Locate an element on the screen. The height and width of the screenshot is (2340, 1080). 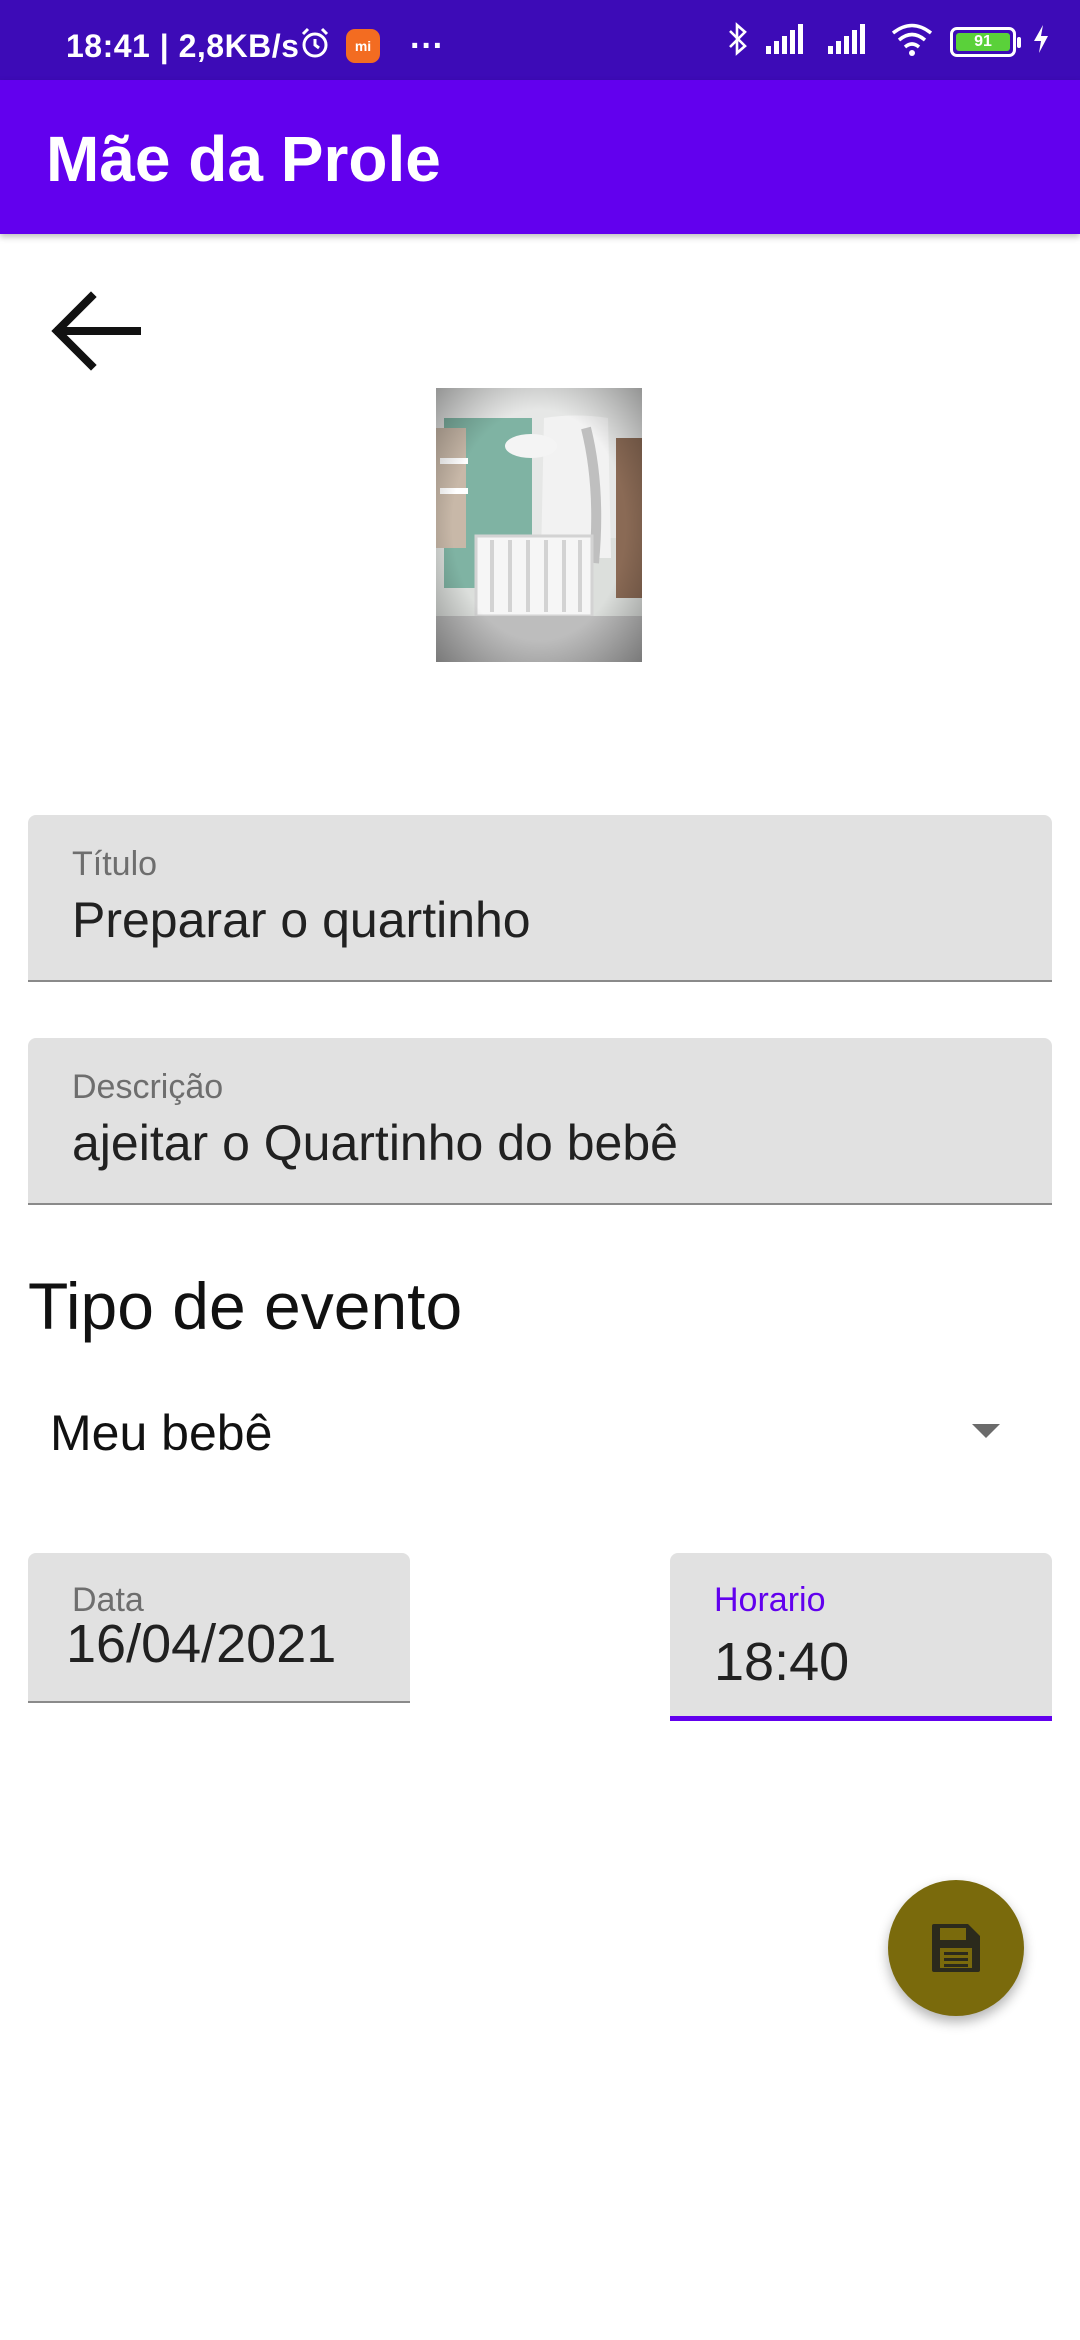
description-field-label: Descrição is located at coordinates (148, 1087).